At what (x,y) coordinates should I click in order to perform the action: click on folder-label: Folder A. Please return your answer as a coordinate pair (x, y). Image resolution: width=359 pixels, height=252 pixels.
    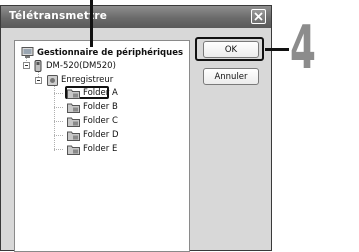
    Looking at the image, I should click on (100, 93).